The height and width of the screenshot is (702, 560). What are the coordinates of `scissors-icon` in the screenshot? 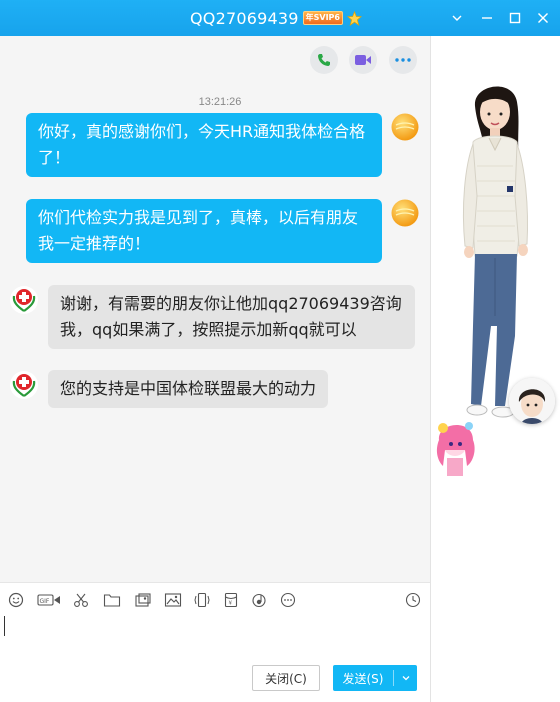 It's located at (81, 600).